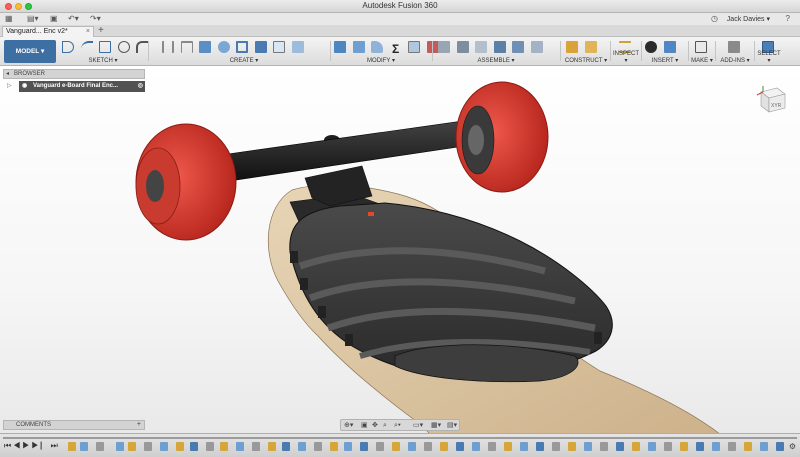 The width and height of the screenshot is (800, 457). I want to click on revolve-icon, so click(223, 47).